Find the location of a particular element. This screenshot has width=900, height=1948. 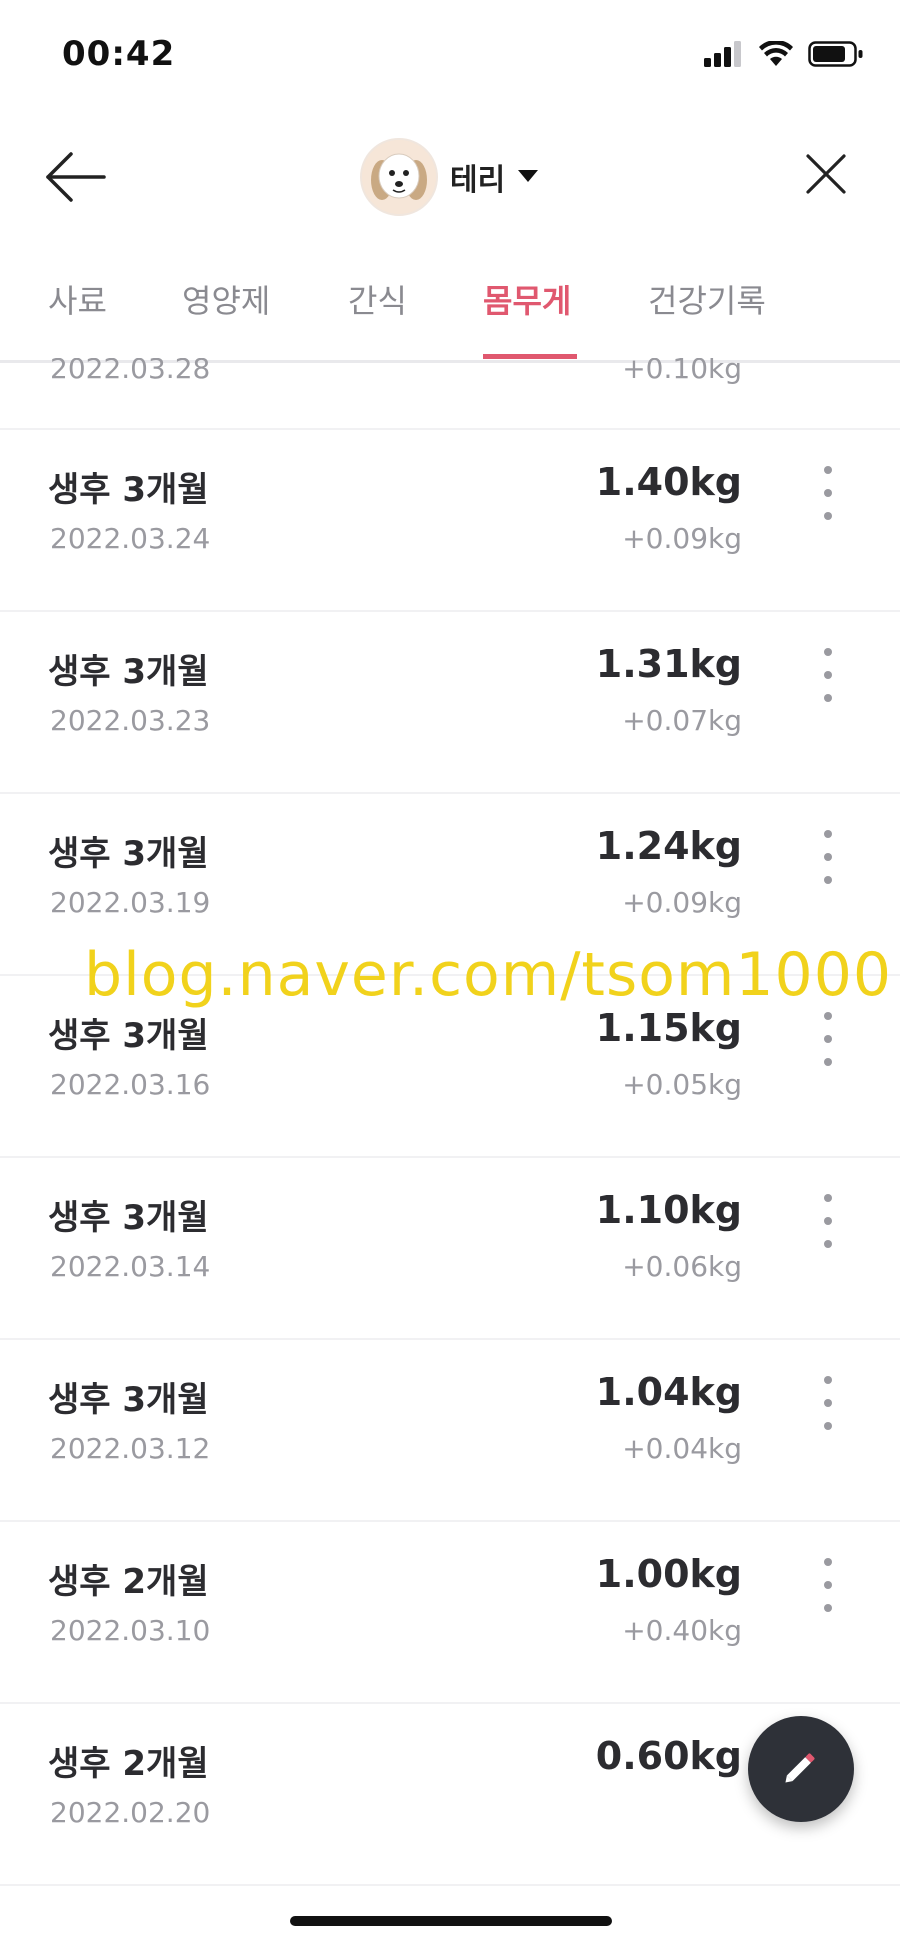

category-tabs: 사료 영양제 간식 몸무게 건강기록 is located at coordinates (450, 317).